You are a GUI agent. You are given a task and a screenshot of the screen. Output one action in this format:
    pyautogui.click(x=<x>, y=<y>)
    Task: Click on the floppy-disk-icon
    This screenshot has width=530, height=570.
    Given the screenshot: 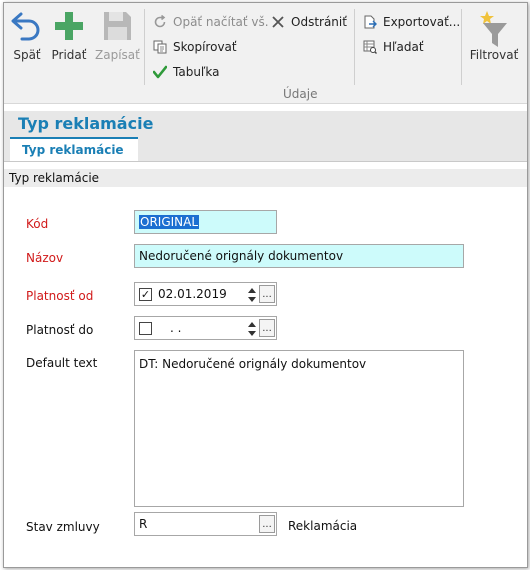 What is the action you would take?
    pyautogui.click(x=117, y=29)
    